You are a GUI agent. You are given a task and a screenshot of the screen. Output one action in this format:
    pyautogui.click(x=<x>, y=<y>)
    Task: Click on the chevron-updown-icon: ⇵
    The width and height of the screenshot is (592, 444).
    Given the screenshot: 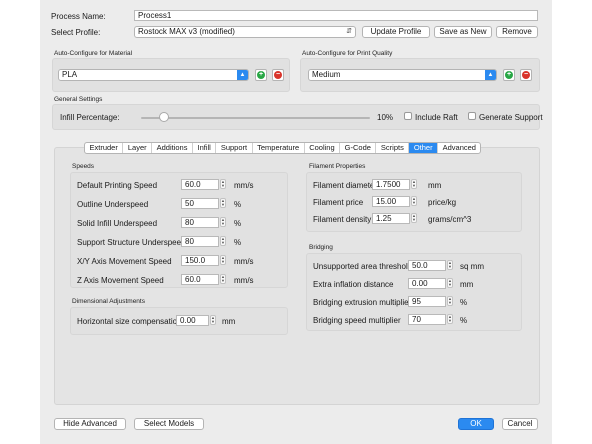 What is the action you would take?
    pyautogui.click(x=349, y=31)
    